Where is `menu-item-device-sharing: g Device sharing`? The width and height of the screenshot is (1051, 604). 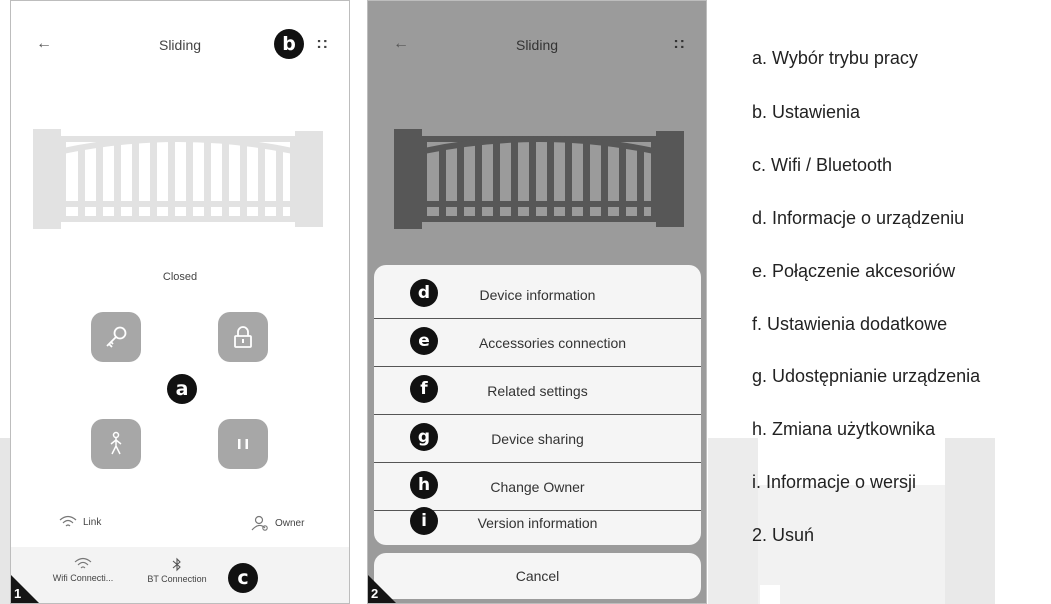 menu-item-device-sharing: g Device sharing is located at coordinates (537, 439).